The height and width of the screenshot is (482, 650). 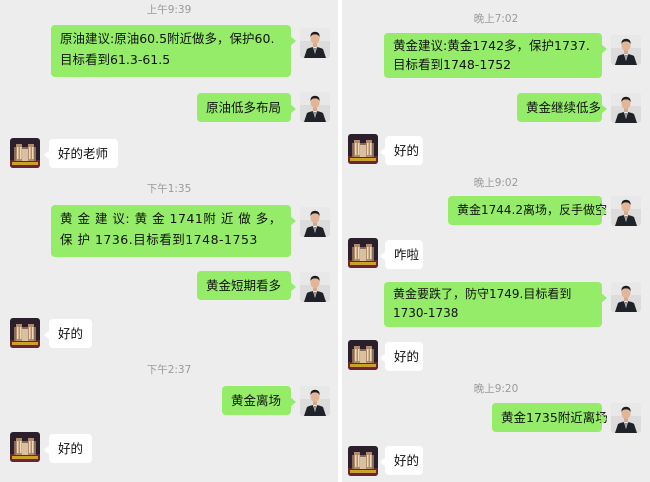 I want to click on message-bubble-outgoing: 黄金1735附近离场, so click(x=550, y=417).